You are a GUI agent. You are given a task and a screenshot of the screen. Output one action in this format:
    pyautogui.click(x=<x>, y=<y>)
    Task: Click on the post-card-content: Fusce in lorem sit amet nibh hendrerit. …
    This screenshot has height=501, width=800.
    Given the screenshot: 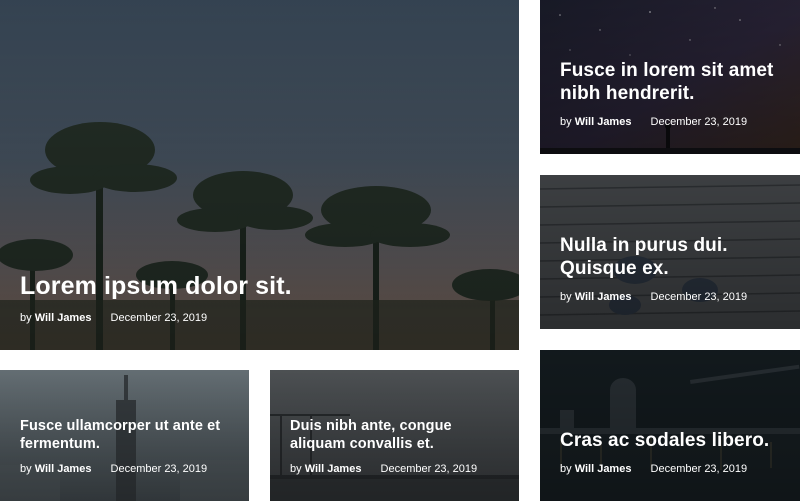 What is the action you would take?
    pyautogui.click(x=671, y=94)
    